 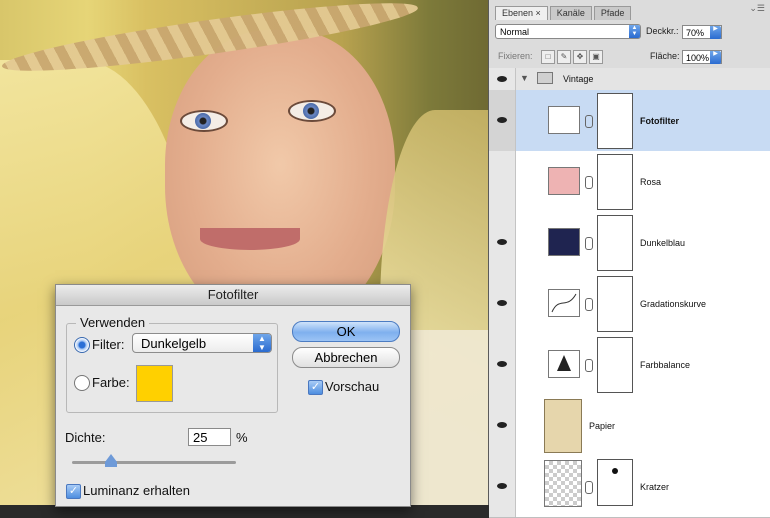 I want to click on layer-group-name: Vintage, so click(x=578, y=79).